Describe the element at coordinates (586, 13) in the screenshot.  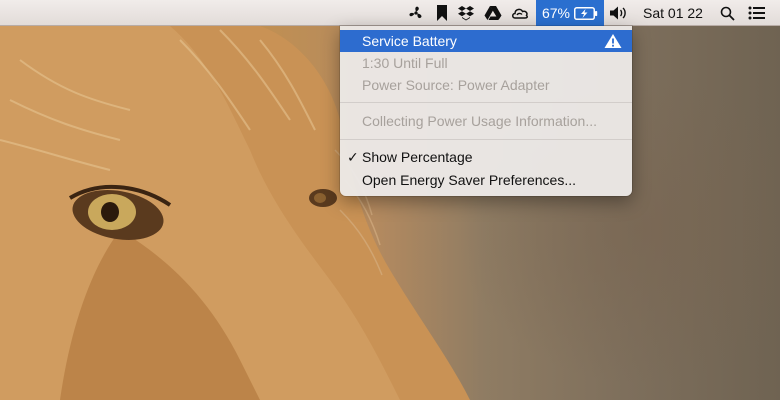
I see `battery-charging-icon` at that location.